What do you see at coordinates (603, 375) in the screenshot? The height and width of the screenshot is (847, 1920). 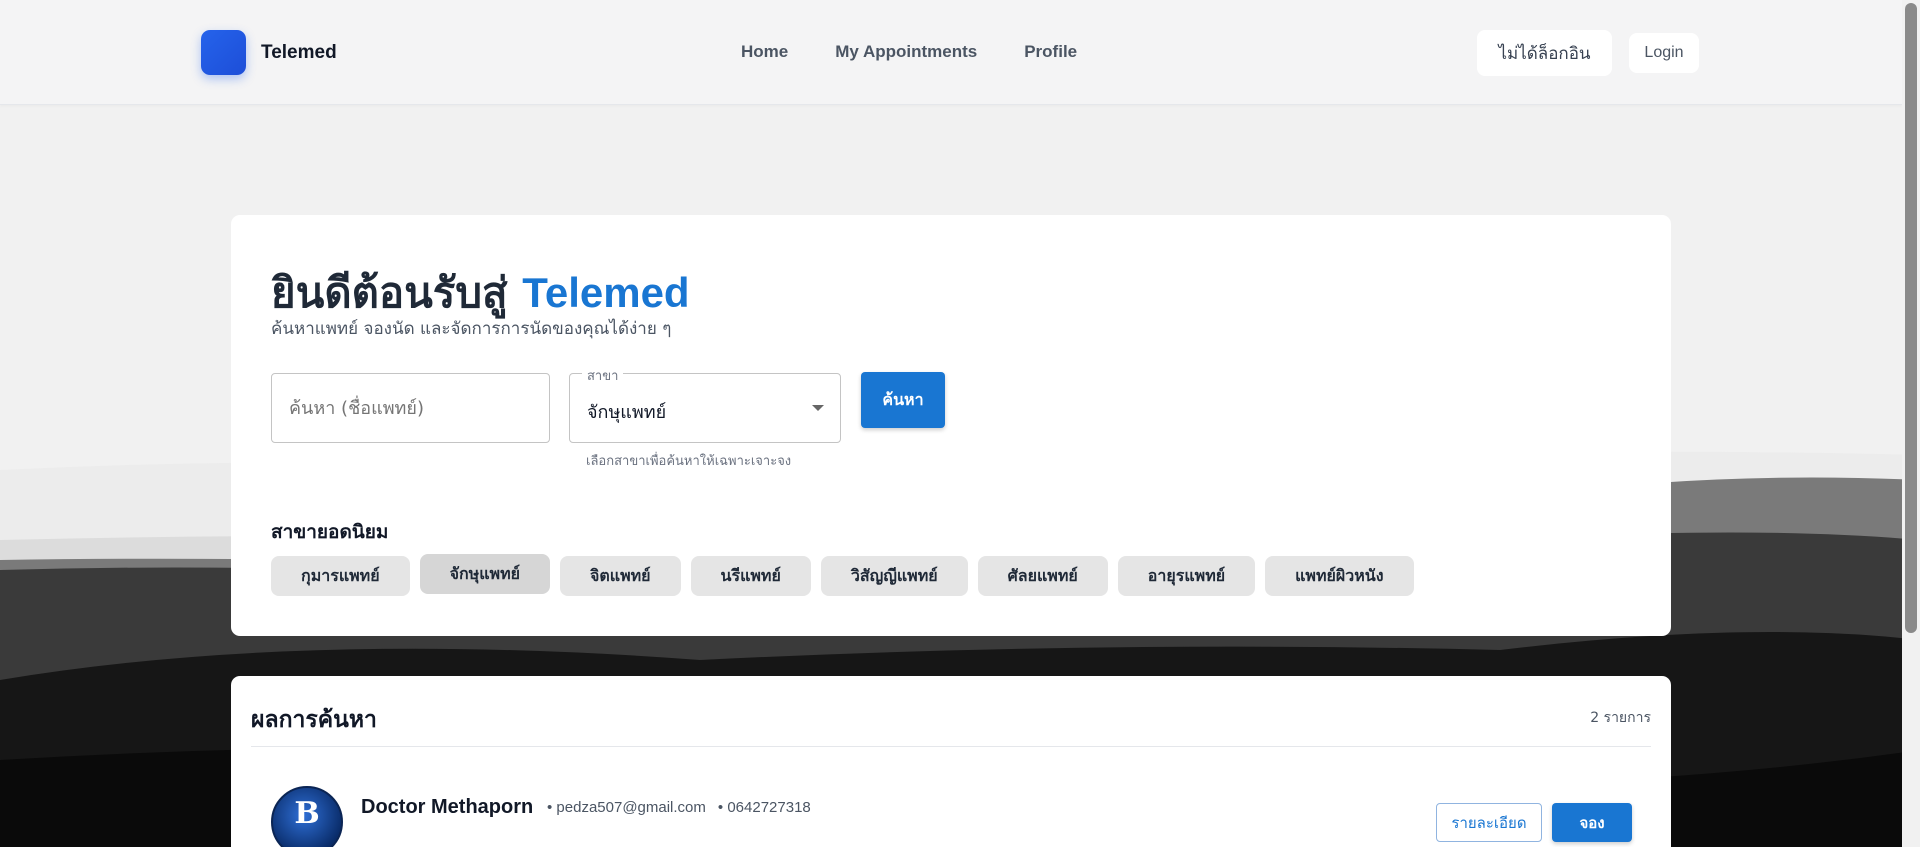 I see `specialty-select-label: สาขา` at bounding box center [603, 375].